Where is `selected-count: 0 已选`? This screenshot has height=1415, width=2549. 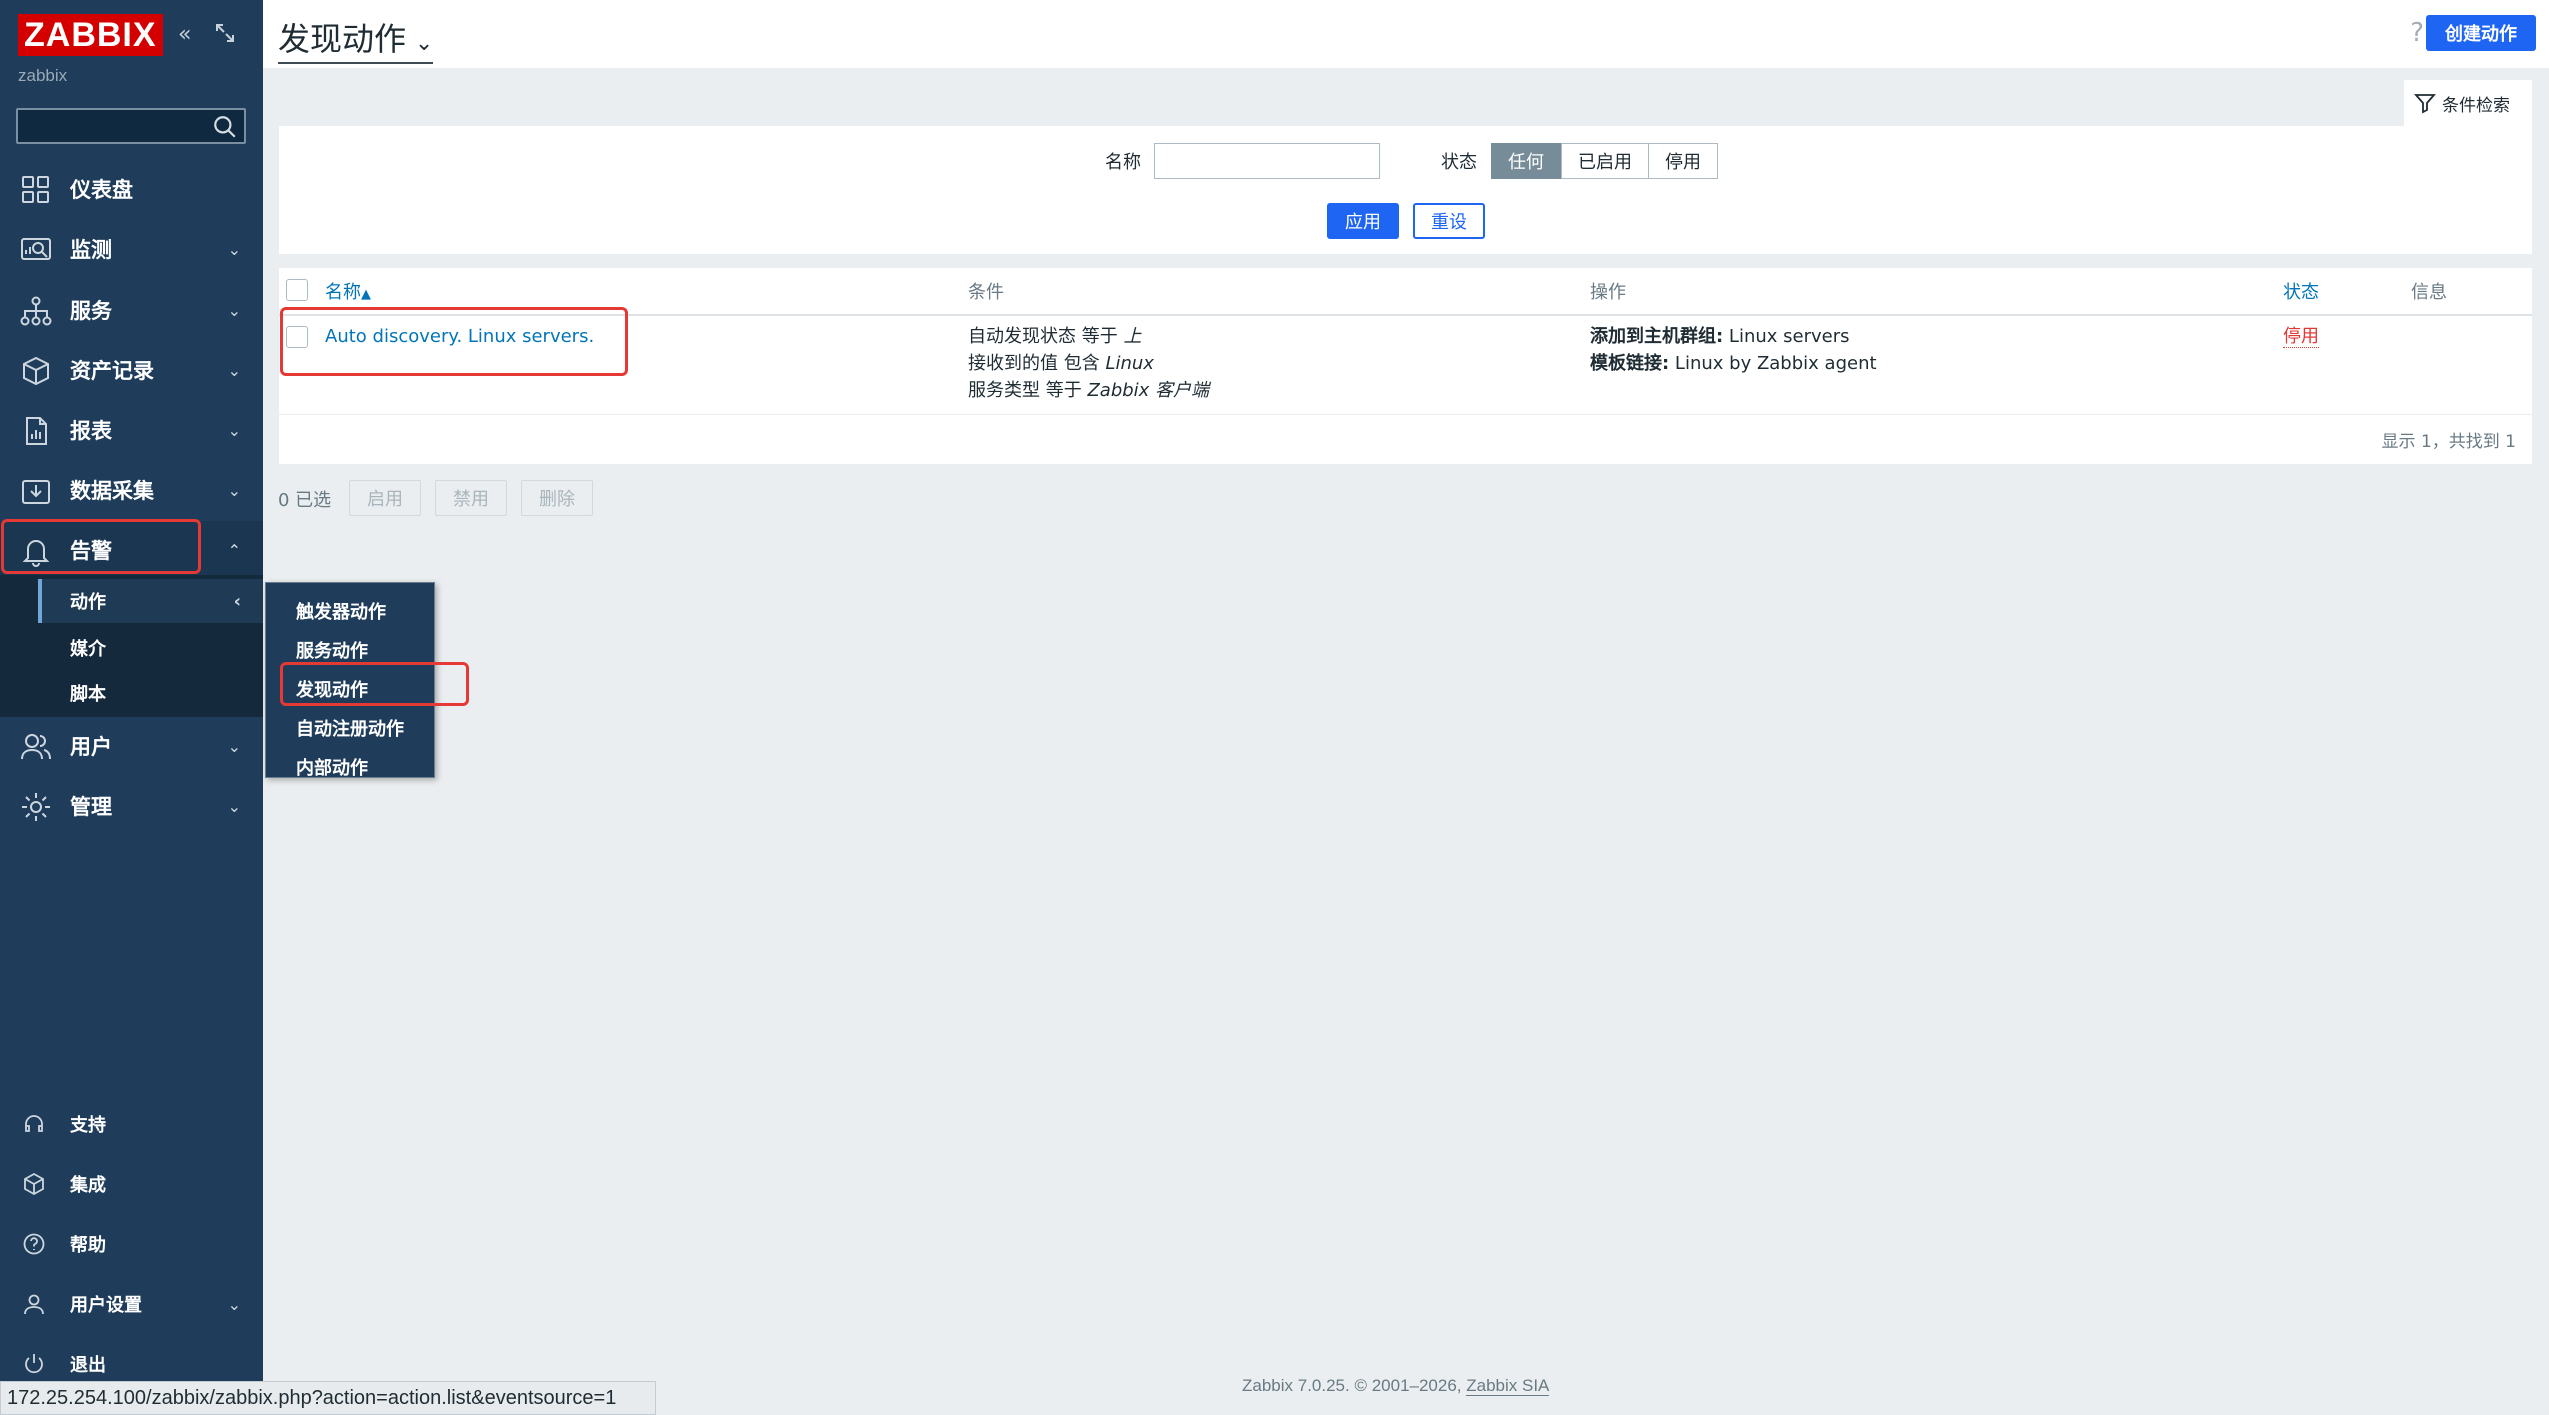 selected-count: 0 已选 is located at coordinates (305, 500).